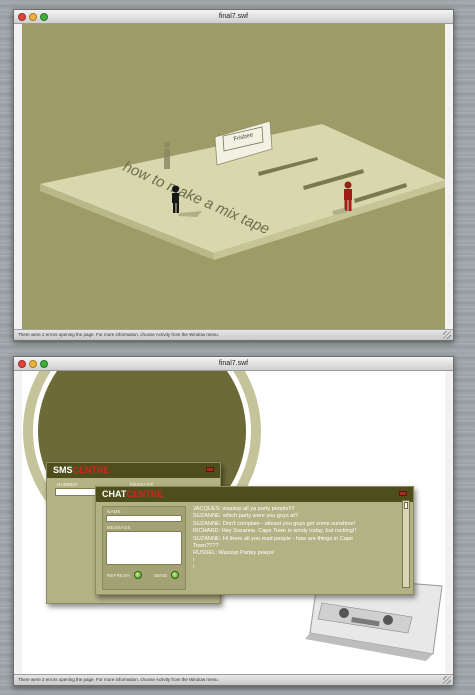 The image size is (475, 695). Describe the element at coordinates (175, 575) in the screenshot. I see `send-button` at that location.